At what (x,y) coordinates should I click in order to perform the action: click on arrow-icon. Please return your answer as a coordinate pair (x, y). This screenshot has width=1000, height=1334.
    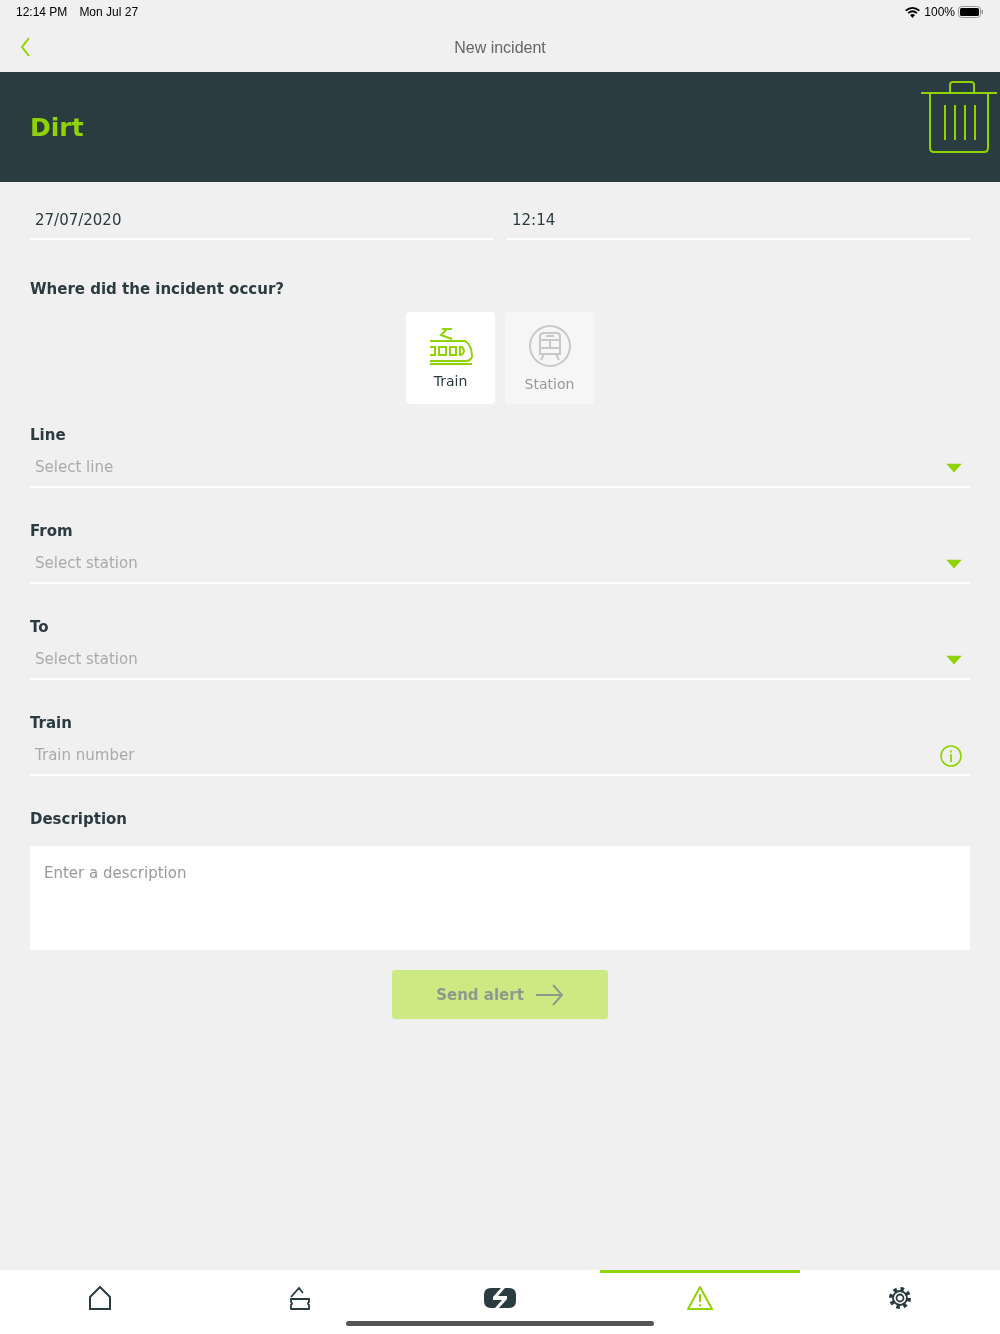
    Looking at the image, I should click on (549, 994).